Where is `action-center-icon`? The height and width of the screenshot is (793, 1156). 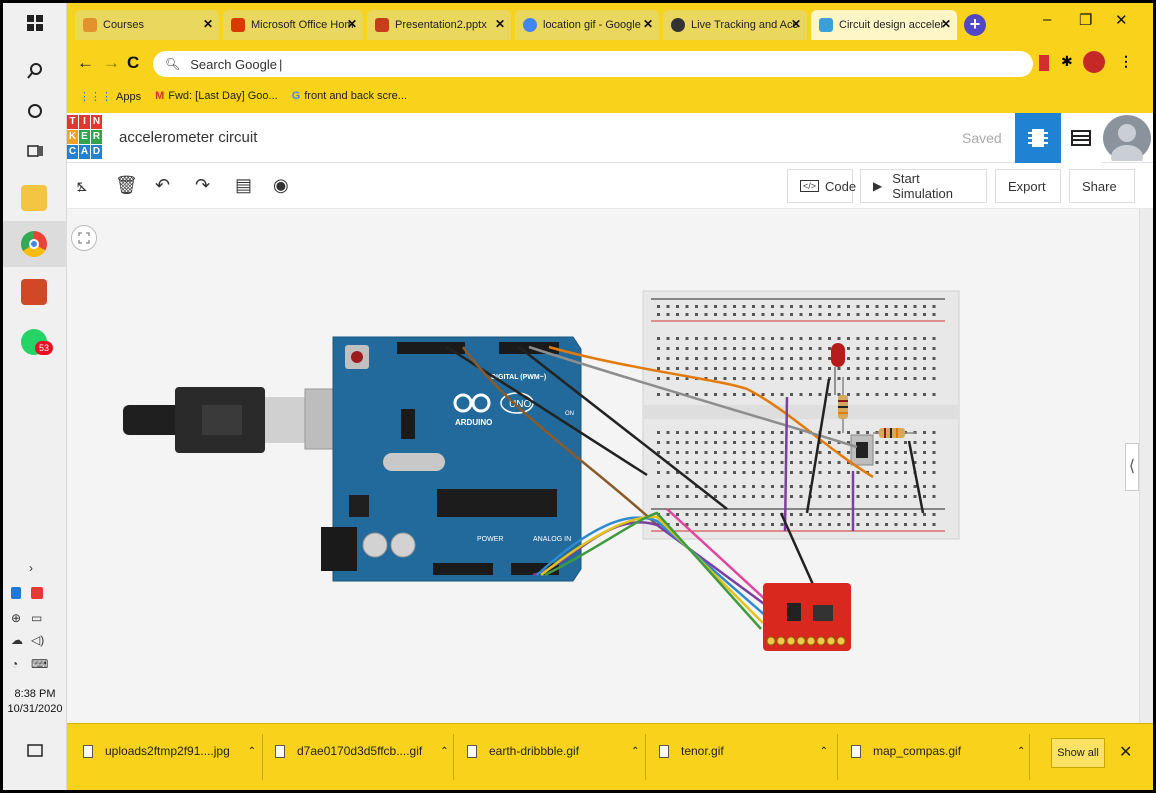 action-center-icon is located at coordinates (35, 751).